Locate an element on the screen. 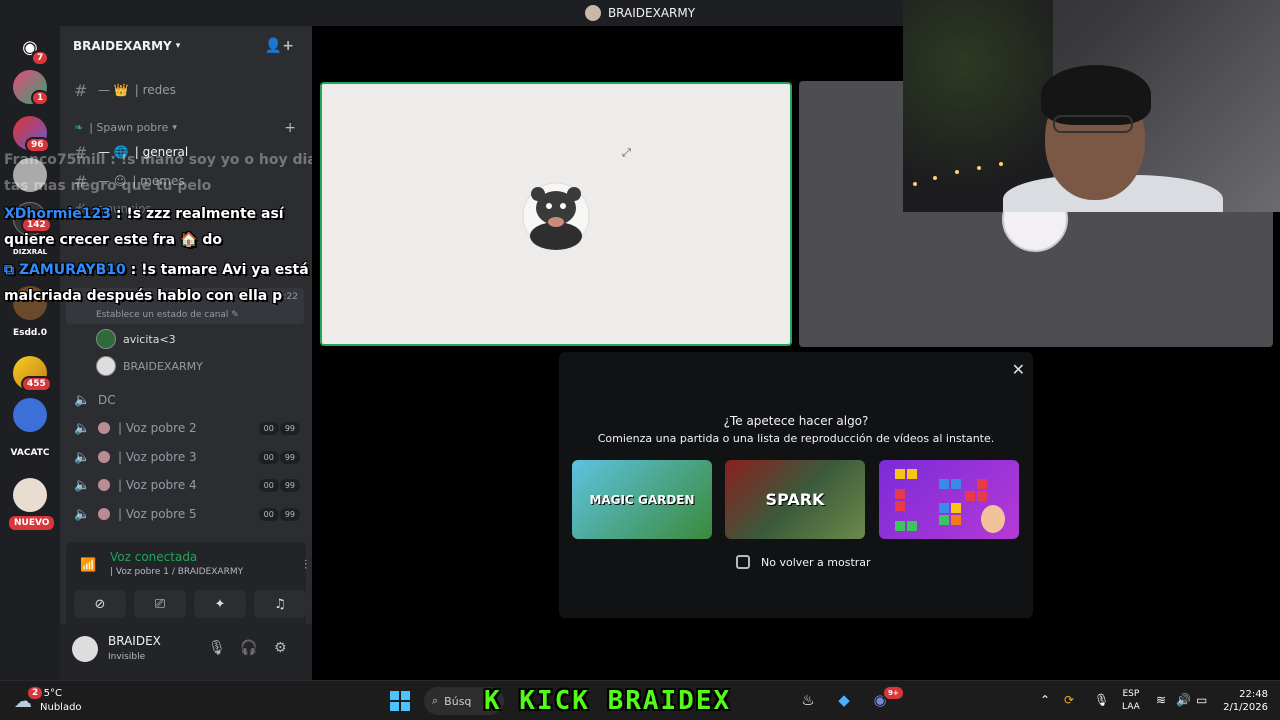  channel-label: DC is located at coordinates (107, 400).